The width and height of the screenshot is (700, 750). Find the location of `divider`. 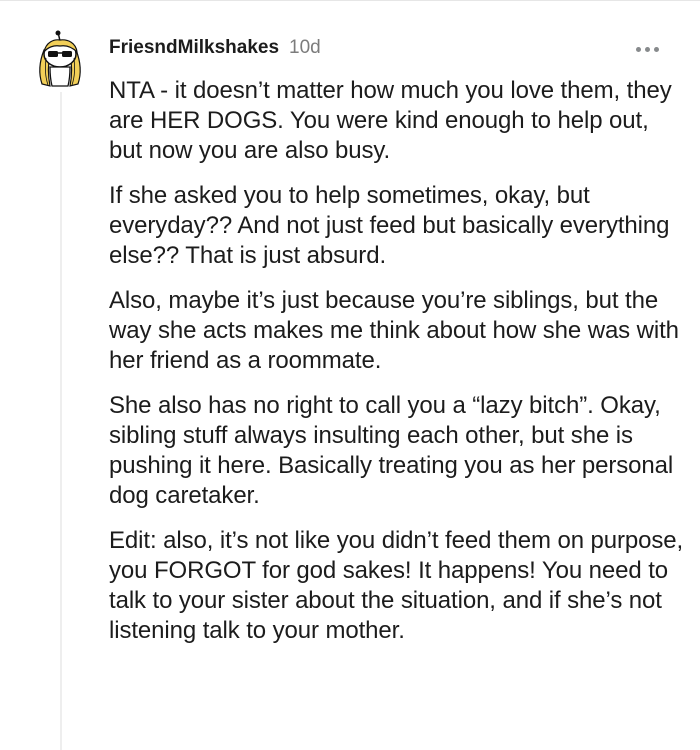

divider is located at coordinates (350, 0).